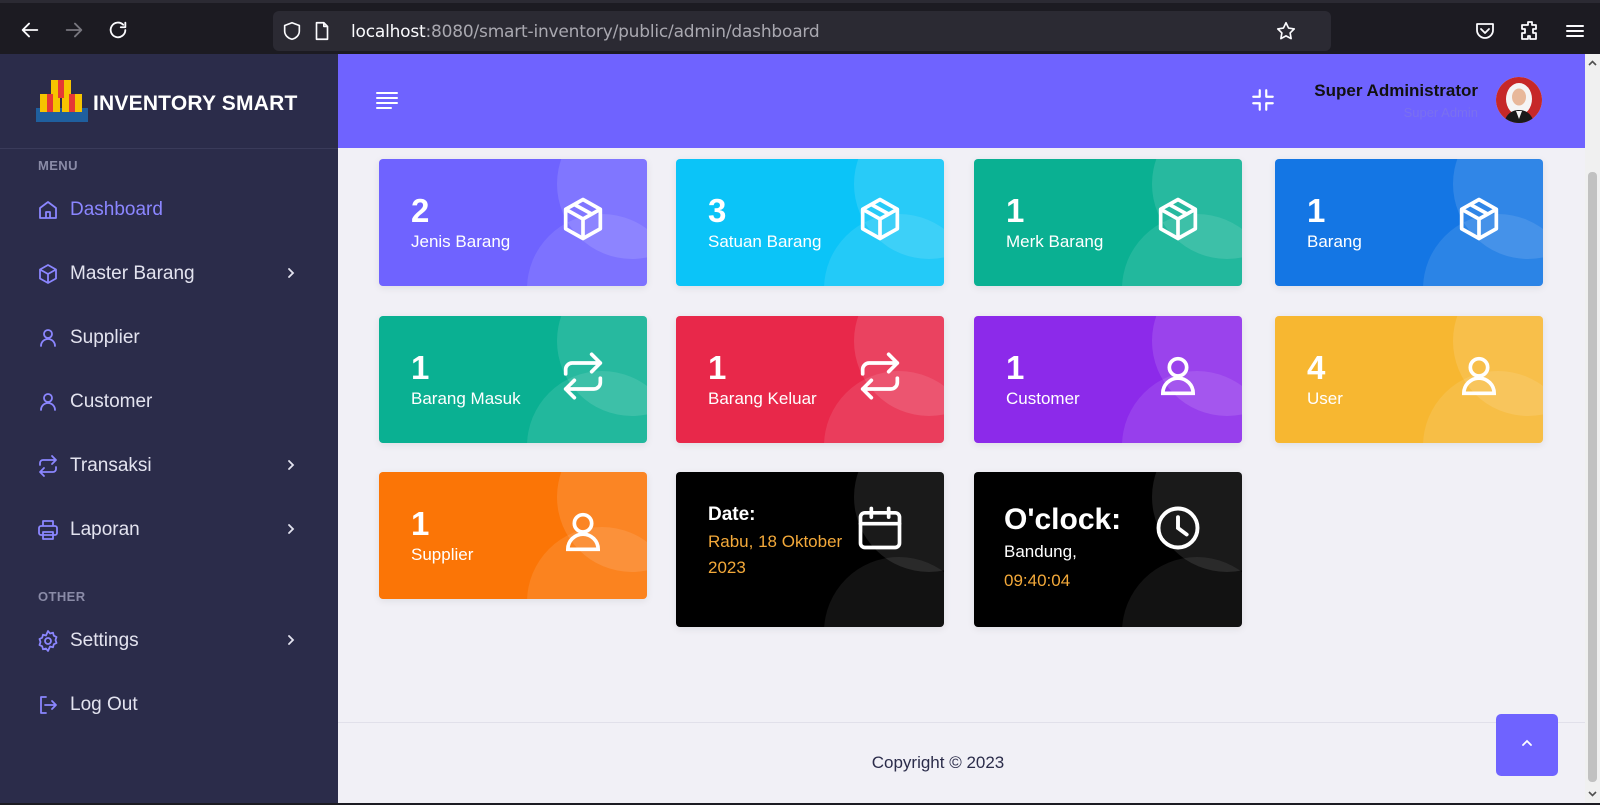 Image resolution: width=1600 pixels, height=805 pixels. I want to click on card-jenis-barang: 2 Jenis Barang, so click(513, 222).